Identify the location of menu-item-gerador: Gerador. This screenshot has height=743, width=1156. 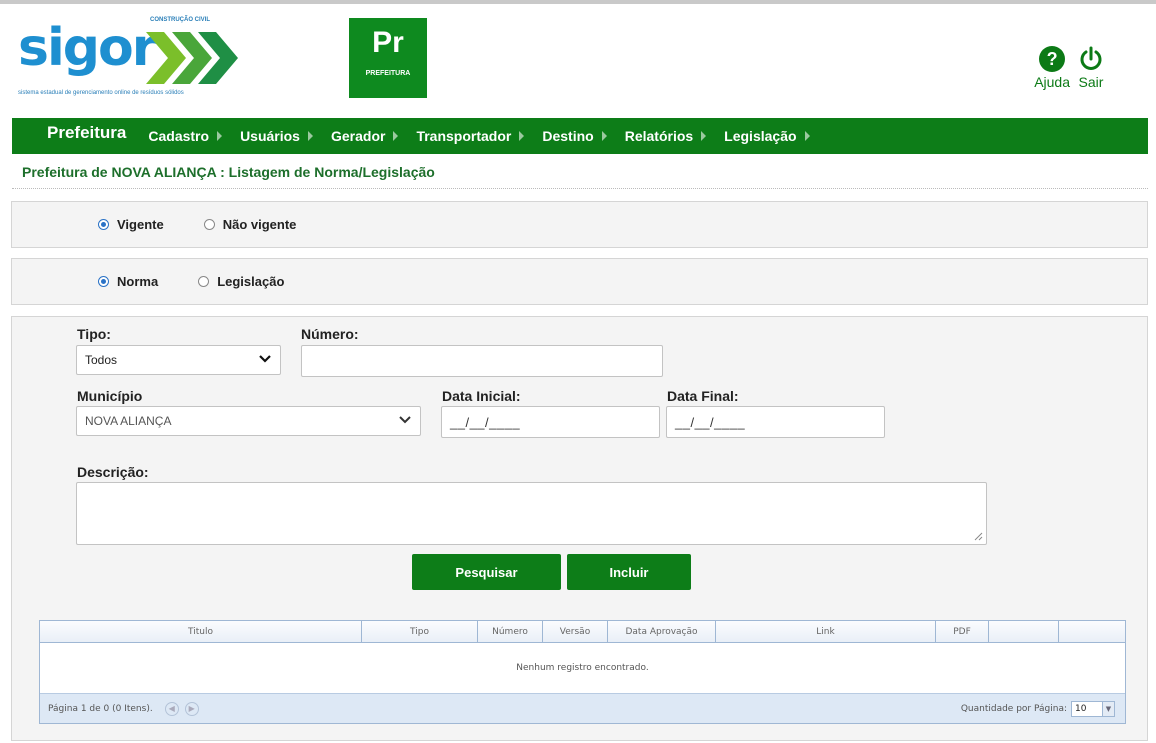
(369, 136).